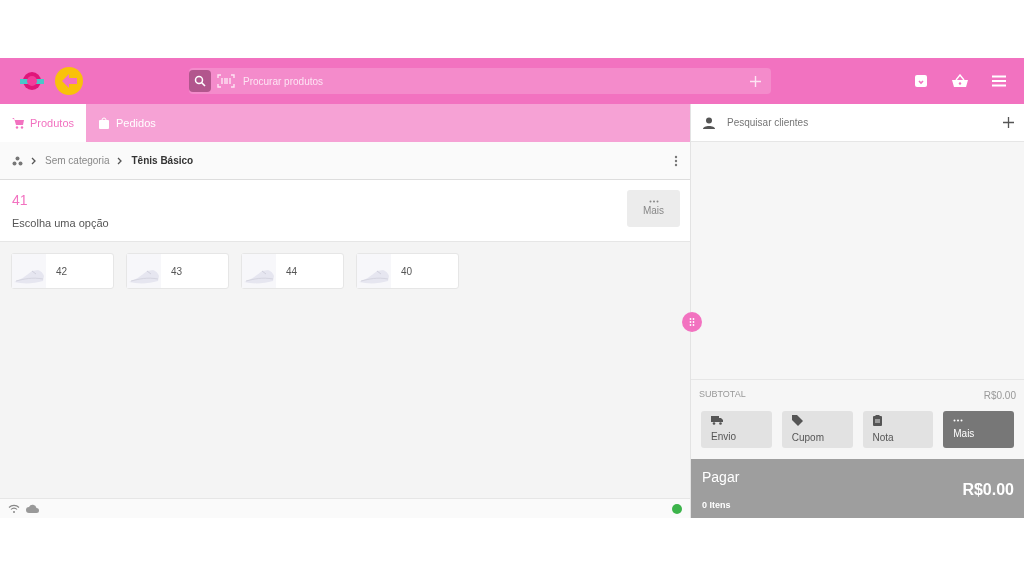 The image size is (1024, 576). What do you see at coordinates (676, 160) in the screenshot?
I see `more-vertical-icon` at bounding box center [676, 160].